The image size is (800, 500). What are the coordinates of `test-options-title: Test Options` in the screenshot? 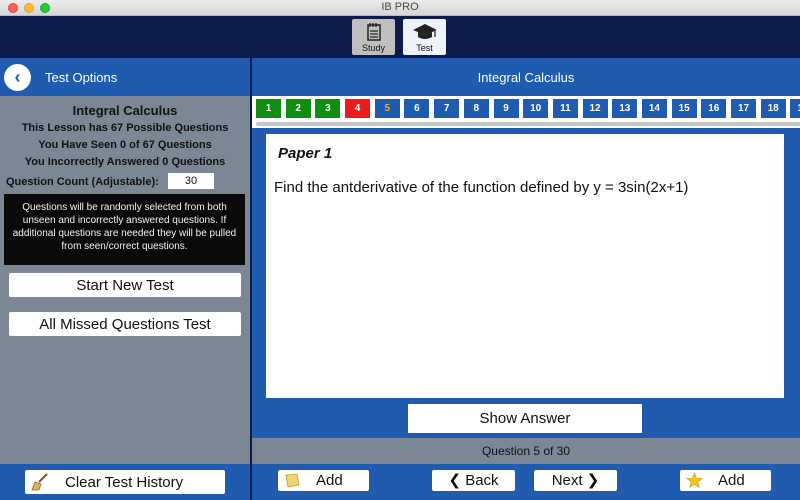 It's located at (81, 77).